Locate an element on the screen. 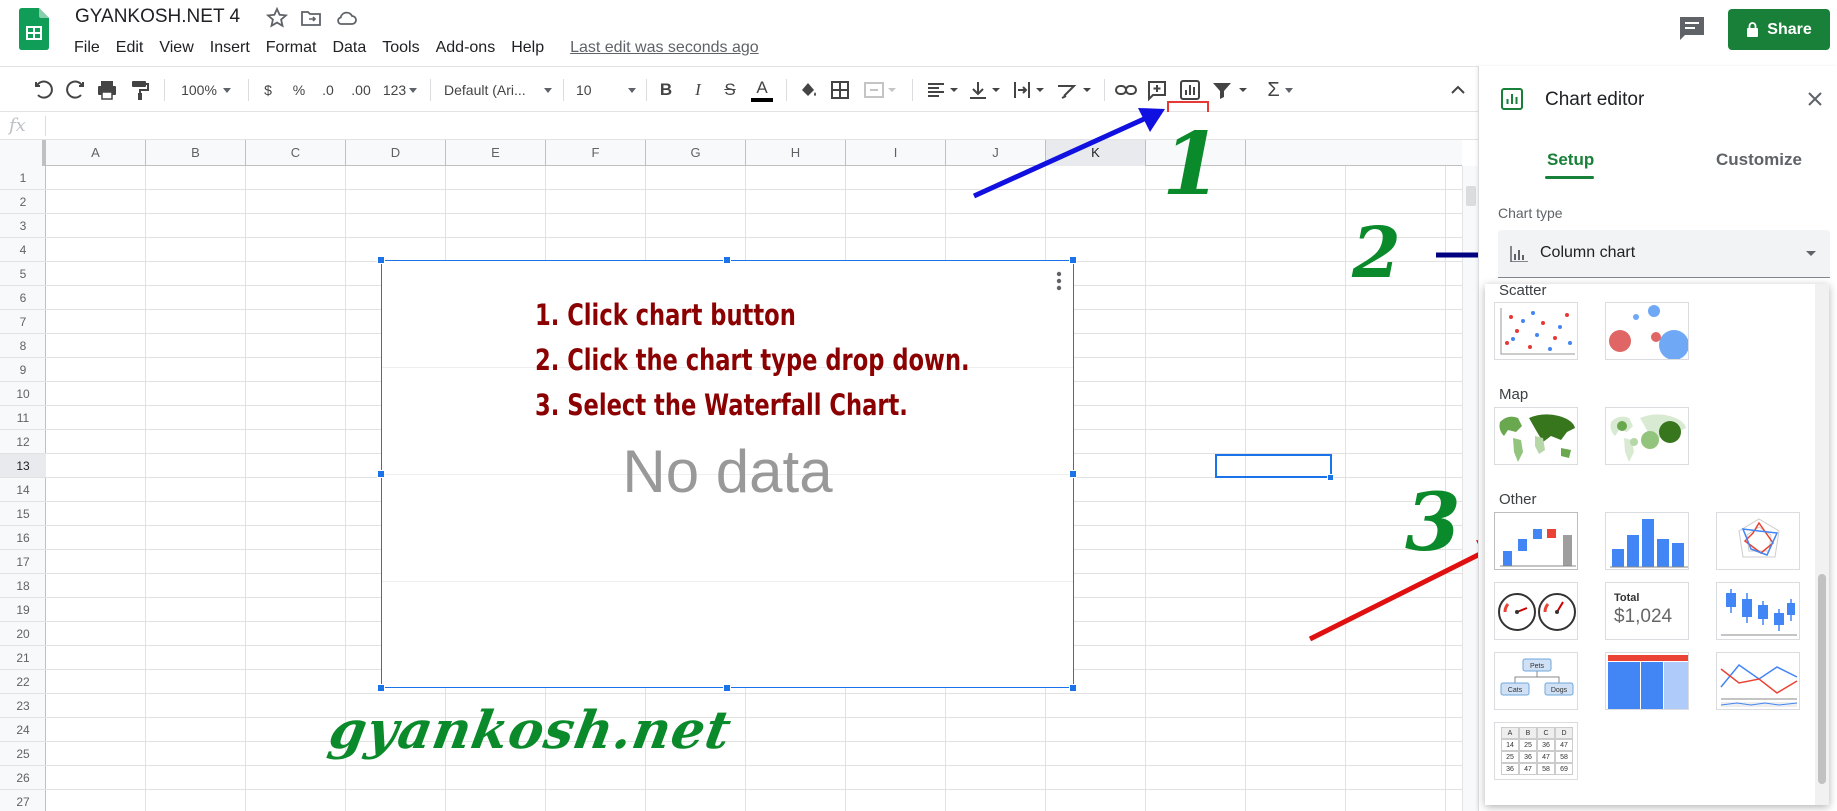 The height and width of the screenshot is (811, 1837). redo-icon is located at coordinates (75, 90).